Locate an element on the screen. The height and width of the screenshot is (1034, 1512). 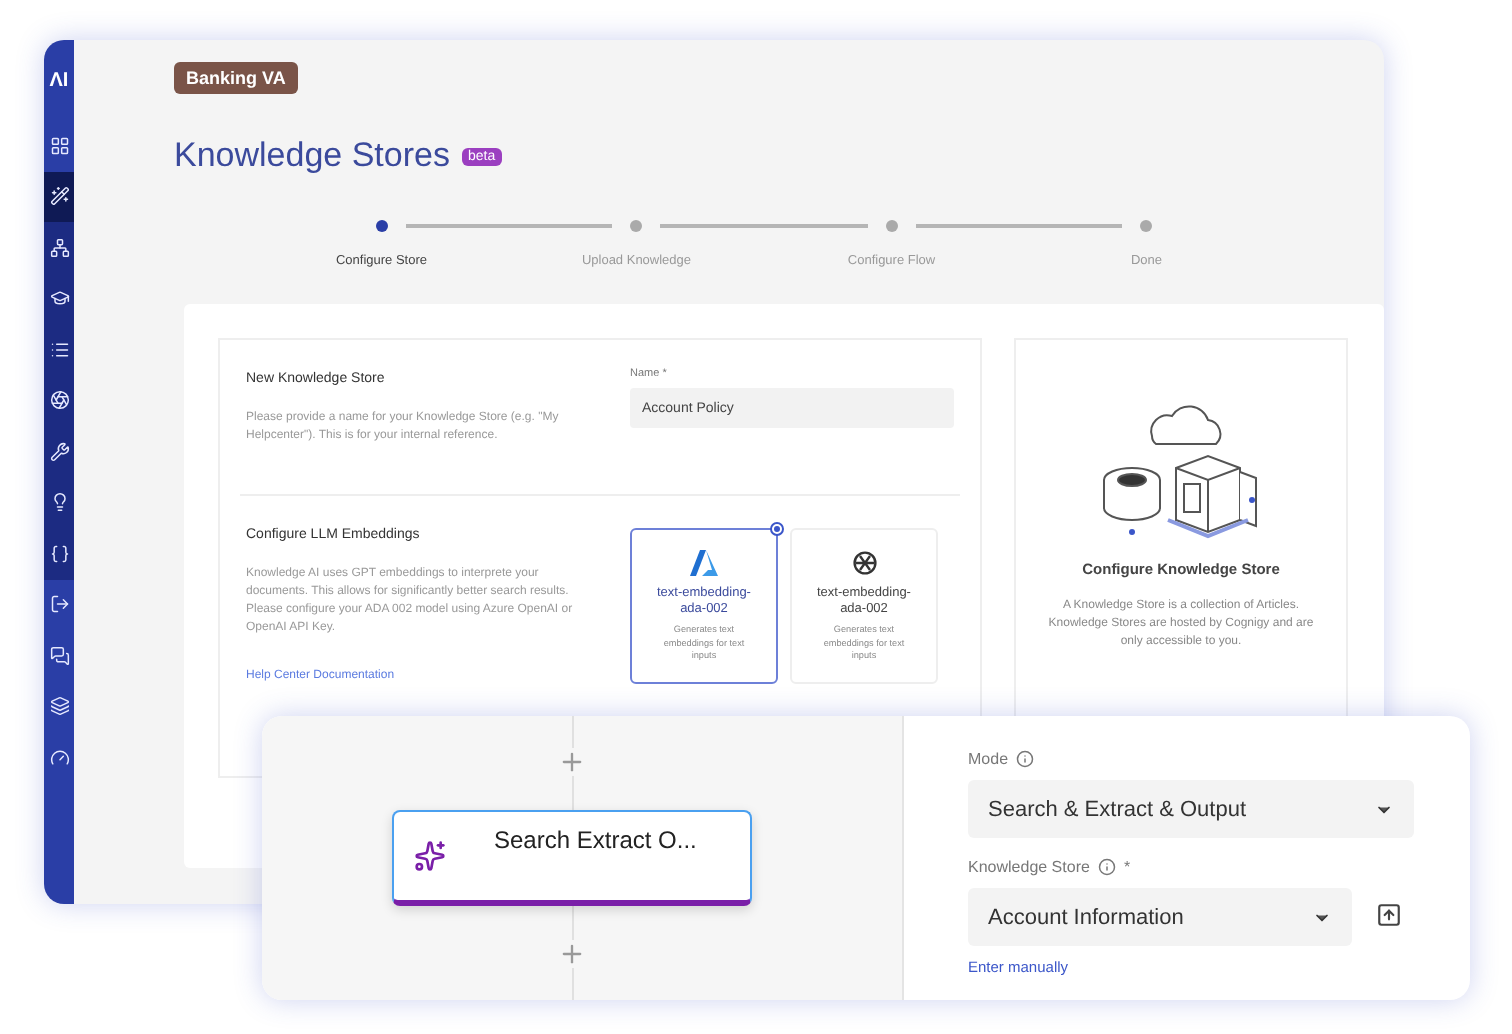
a-logo-icon is located at coordinates (704, 563).